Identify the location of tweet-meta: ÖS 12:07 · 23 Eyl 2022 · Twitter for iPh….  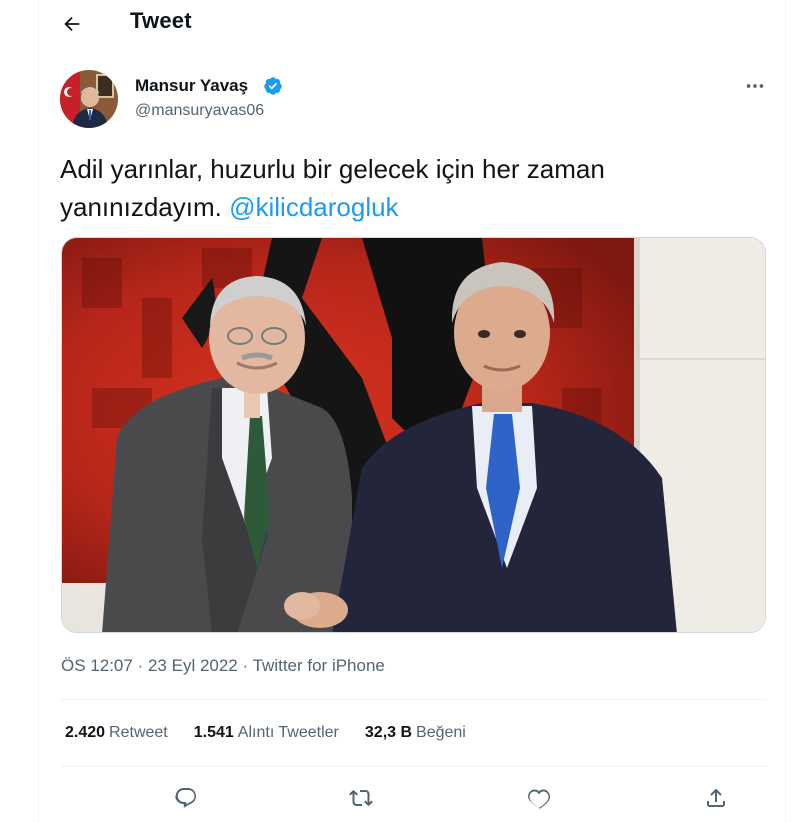
(223, 666).